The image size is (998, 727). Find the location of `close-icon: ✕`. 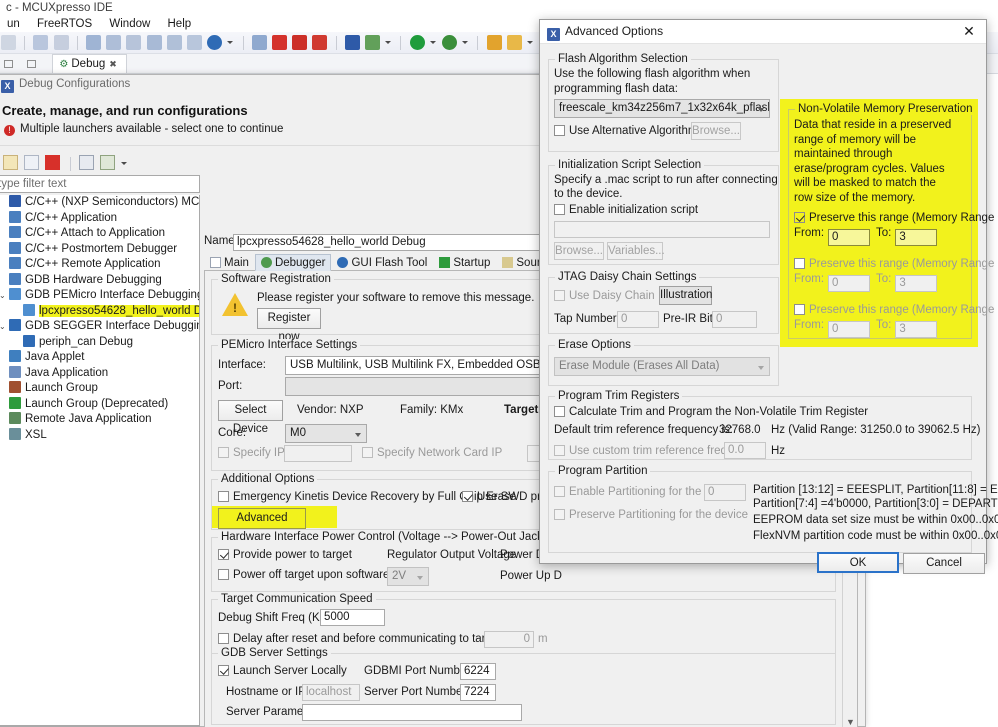

close-icon: ✕ is located at coordinates (969, 31).